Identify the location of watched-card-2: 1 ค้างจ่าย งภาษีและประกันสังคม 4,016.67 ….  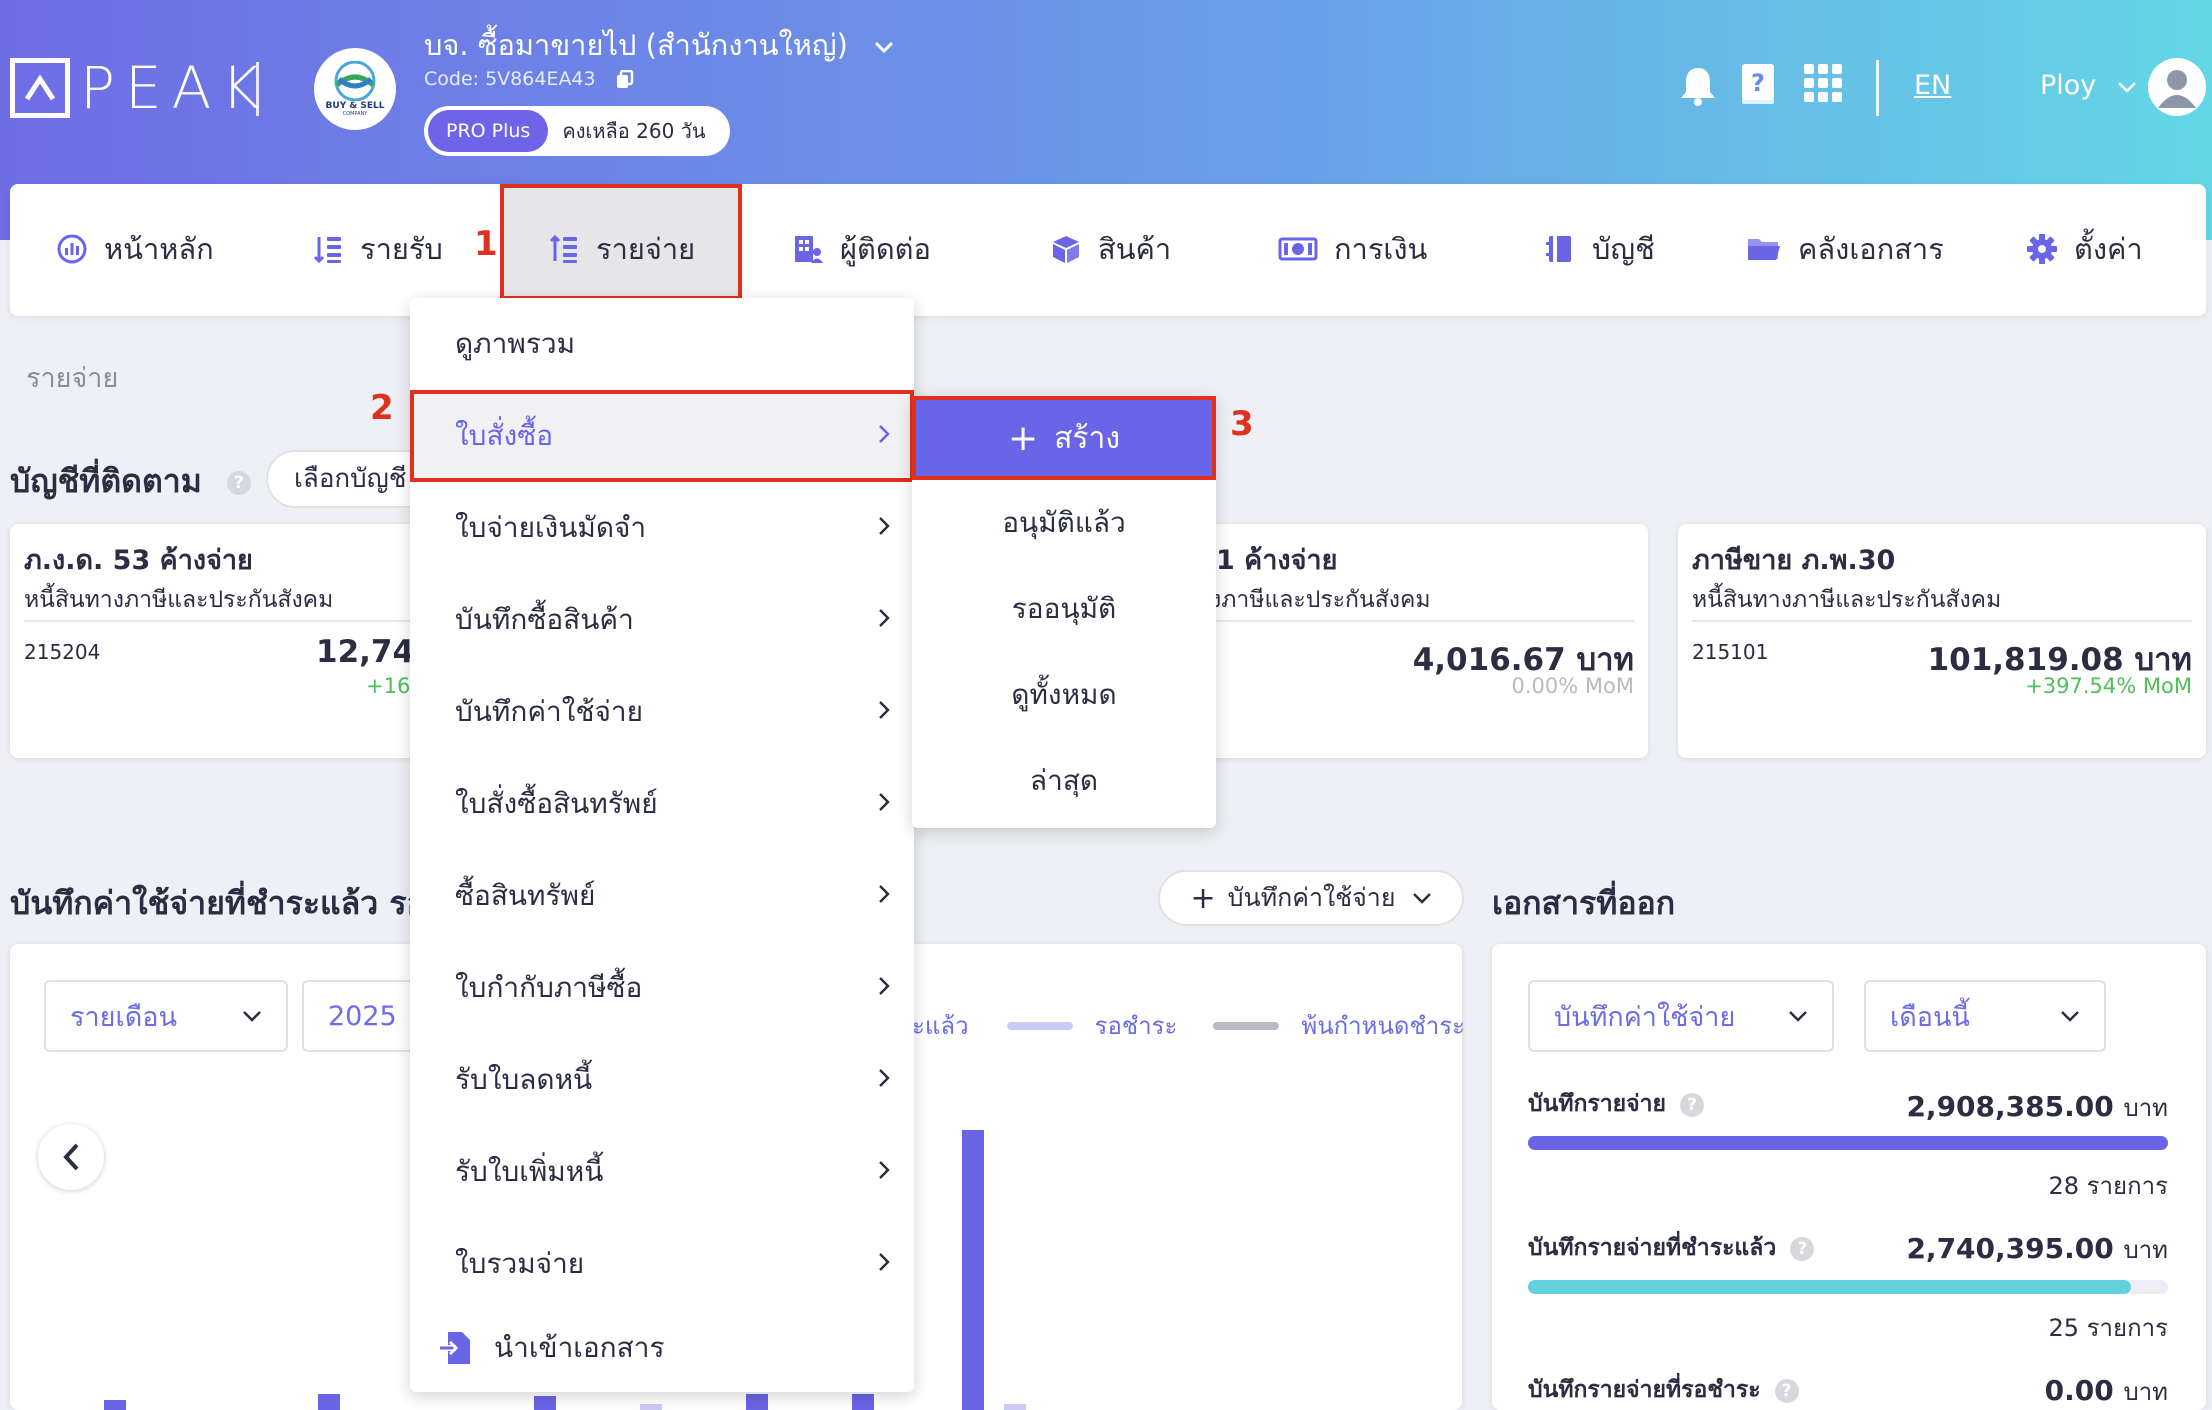
(1414, 641).